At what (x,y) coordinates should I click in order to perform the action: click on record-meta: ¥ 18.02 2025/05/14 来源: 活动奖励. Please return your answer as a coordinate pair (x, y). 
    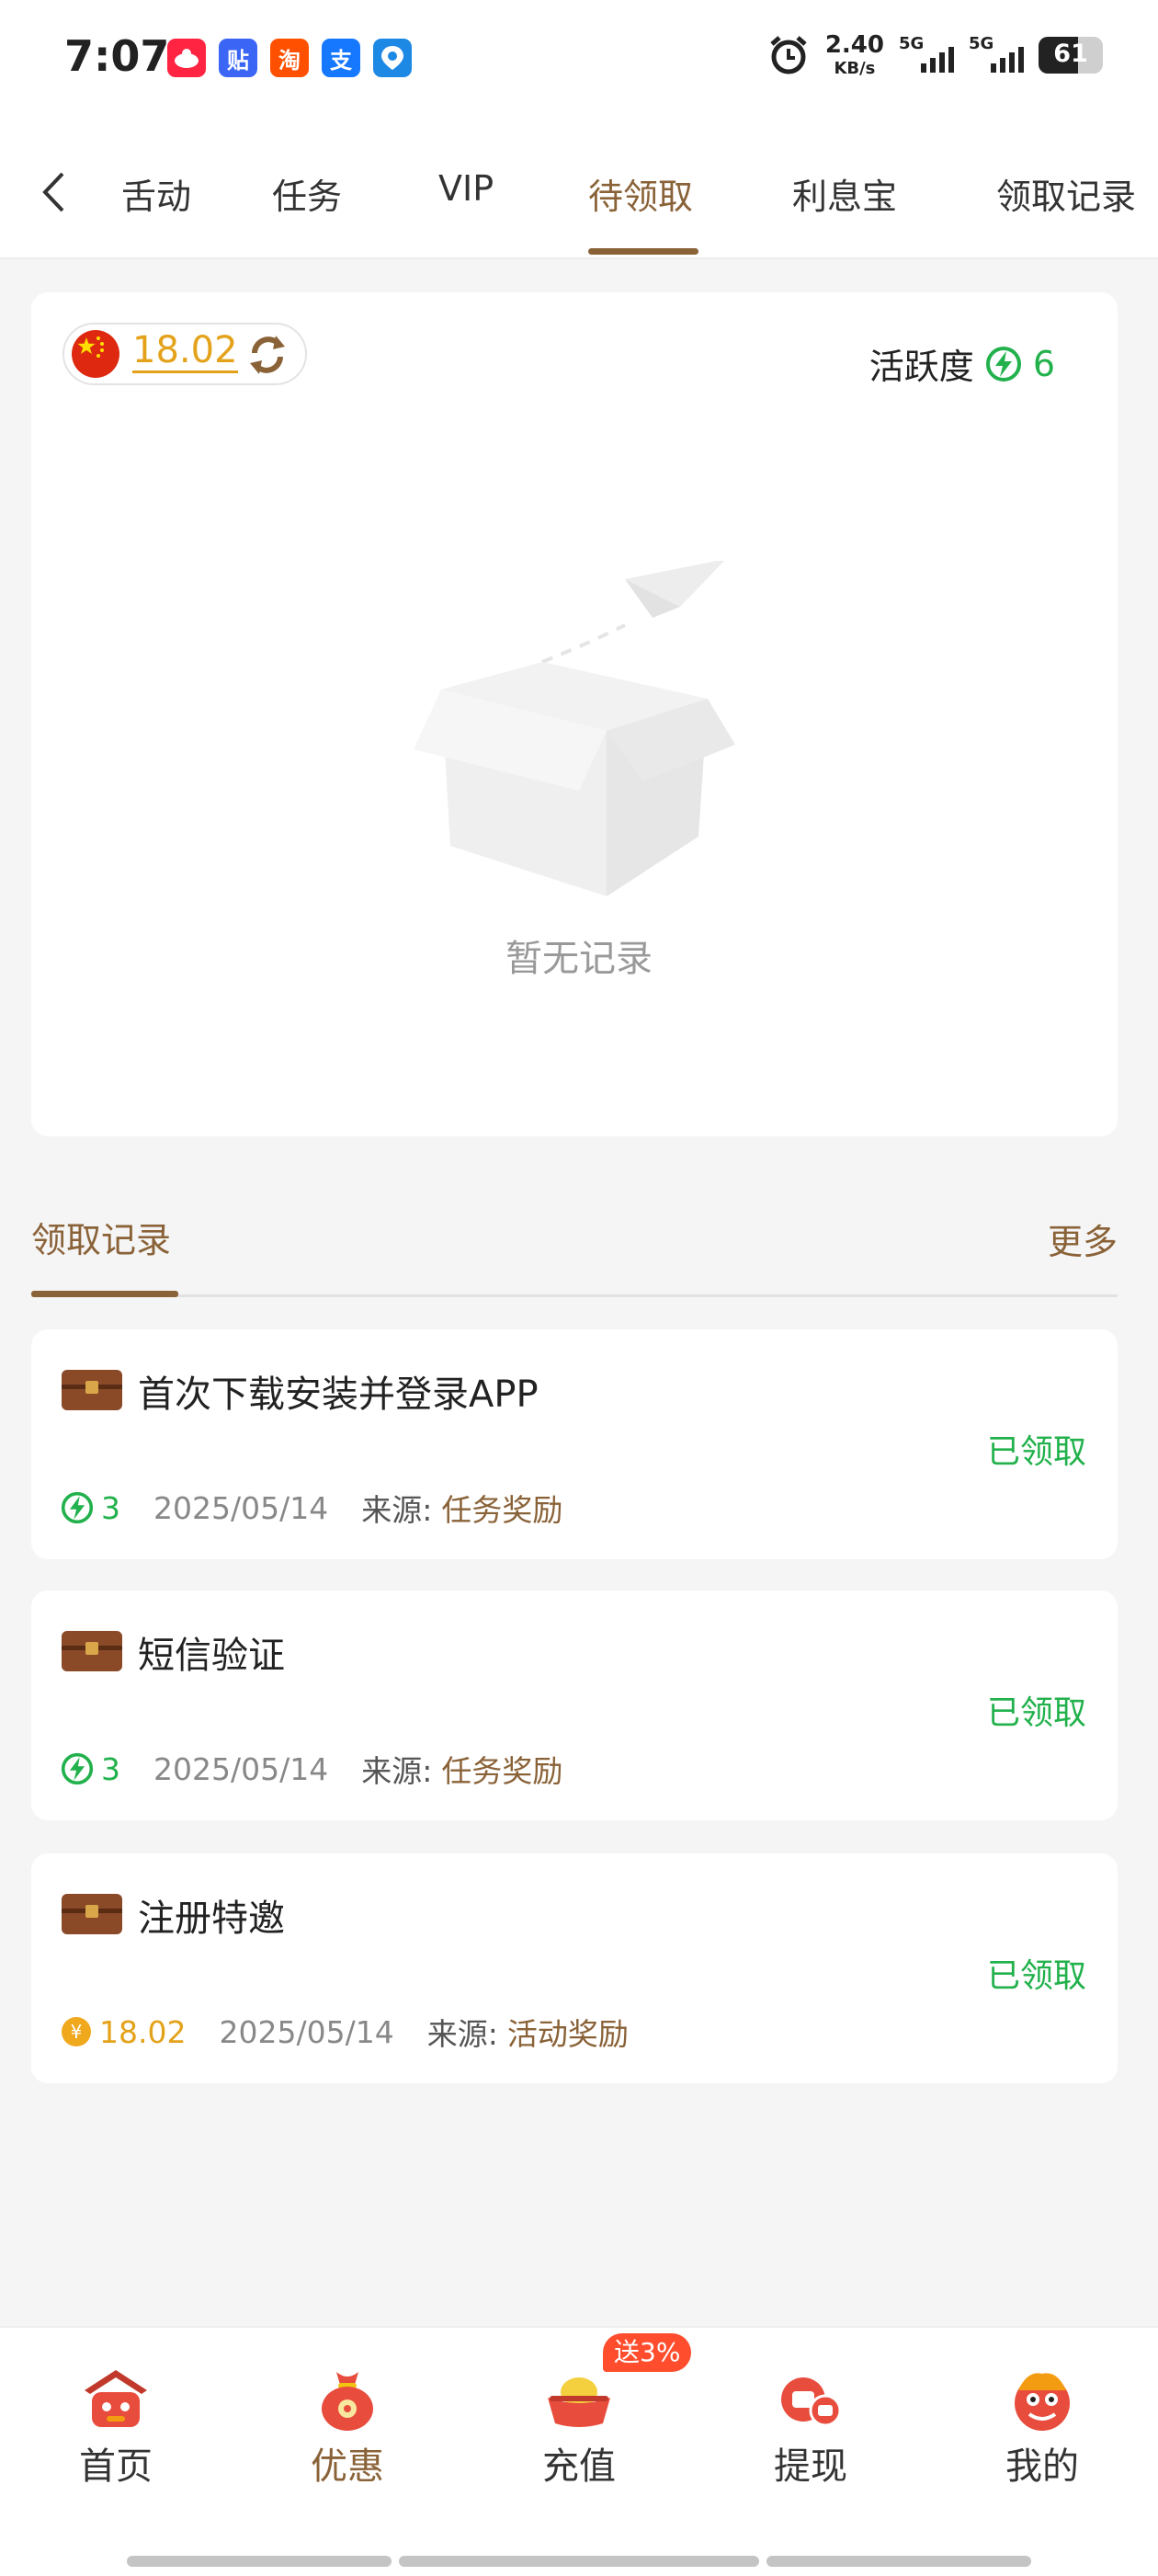
    Looking at the image, I should click on (345, 2032).